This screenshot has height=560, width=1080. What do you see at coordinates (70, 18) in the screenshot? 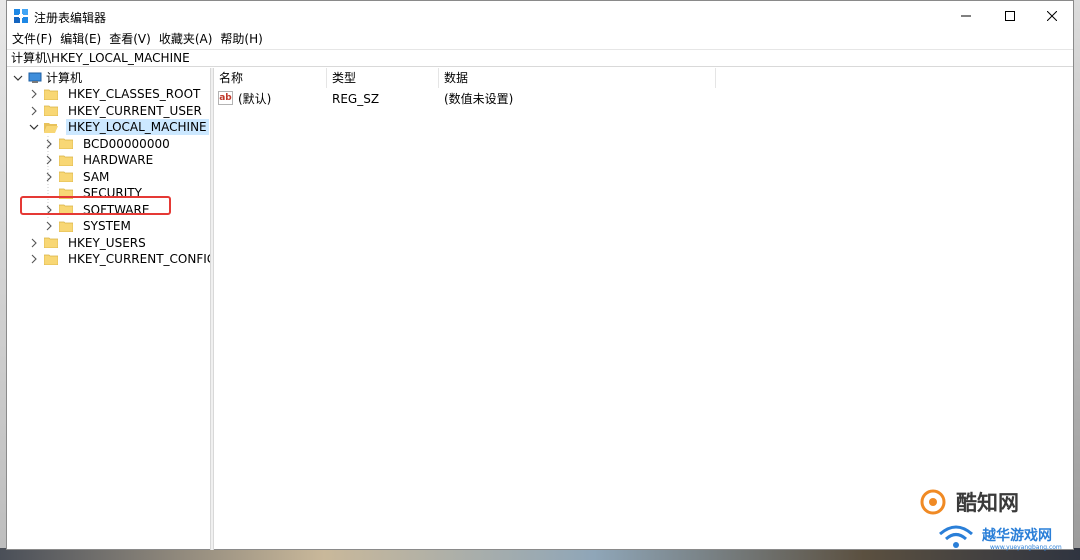
I see `window-title: 注册表编辑器` at bounding box center [70, 18].